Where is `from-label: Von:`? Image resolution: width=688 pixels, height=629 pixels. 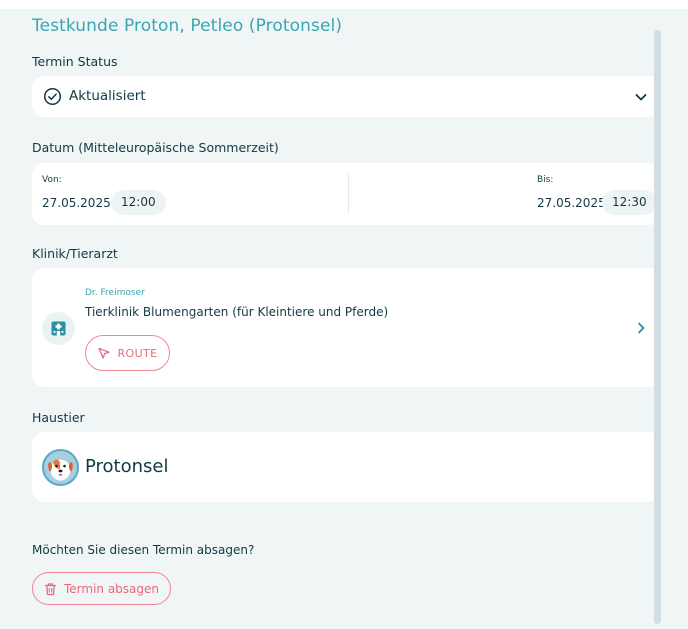 from-label: Von: is located at coordinates (52, 180).